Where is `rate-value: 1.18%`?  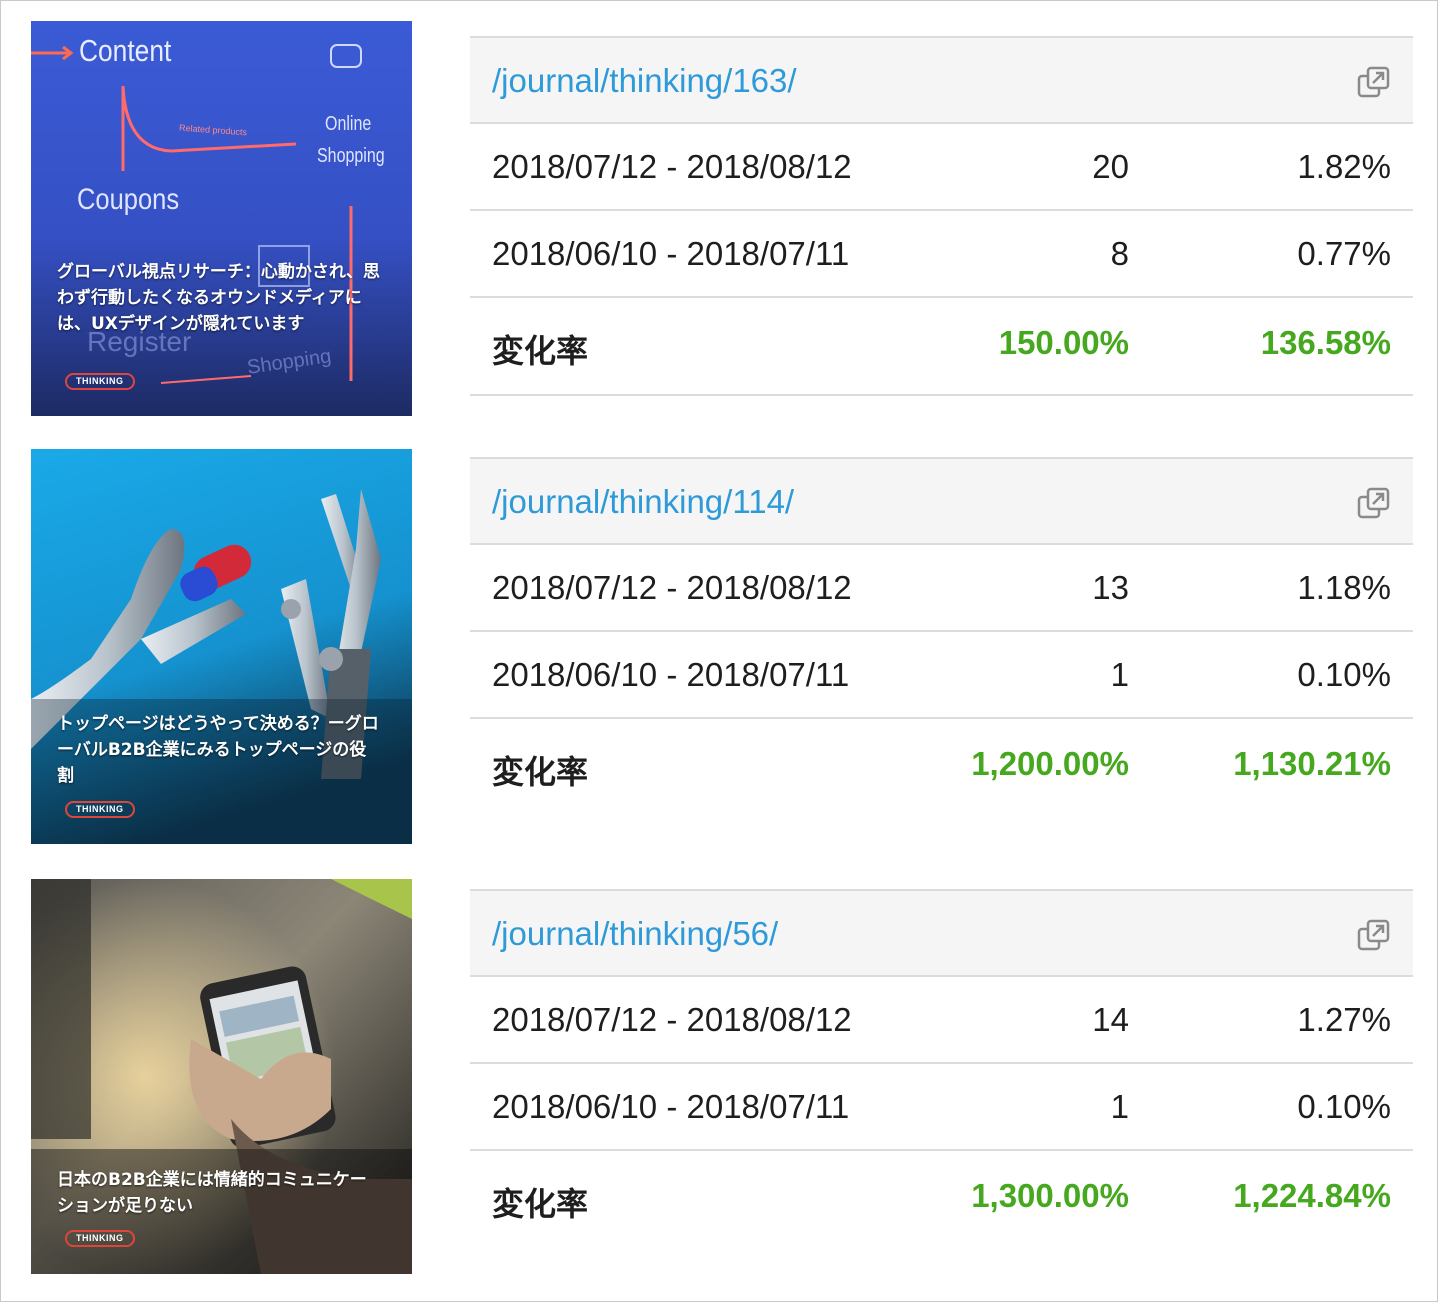 rate-value: 1.18% is located at coordinates (1344, 587).